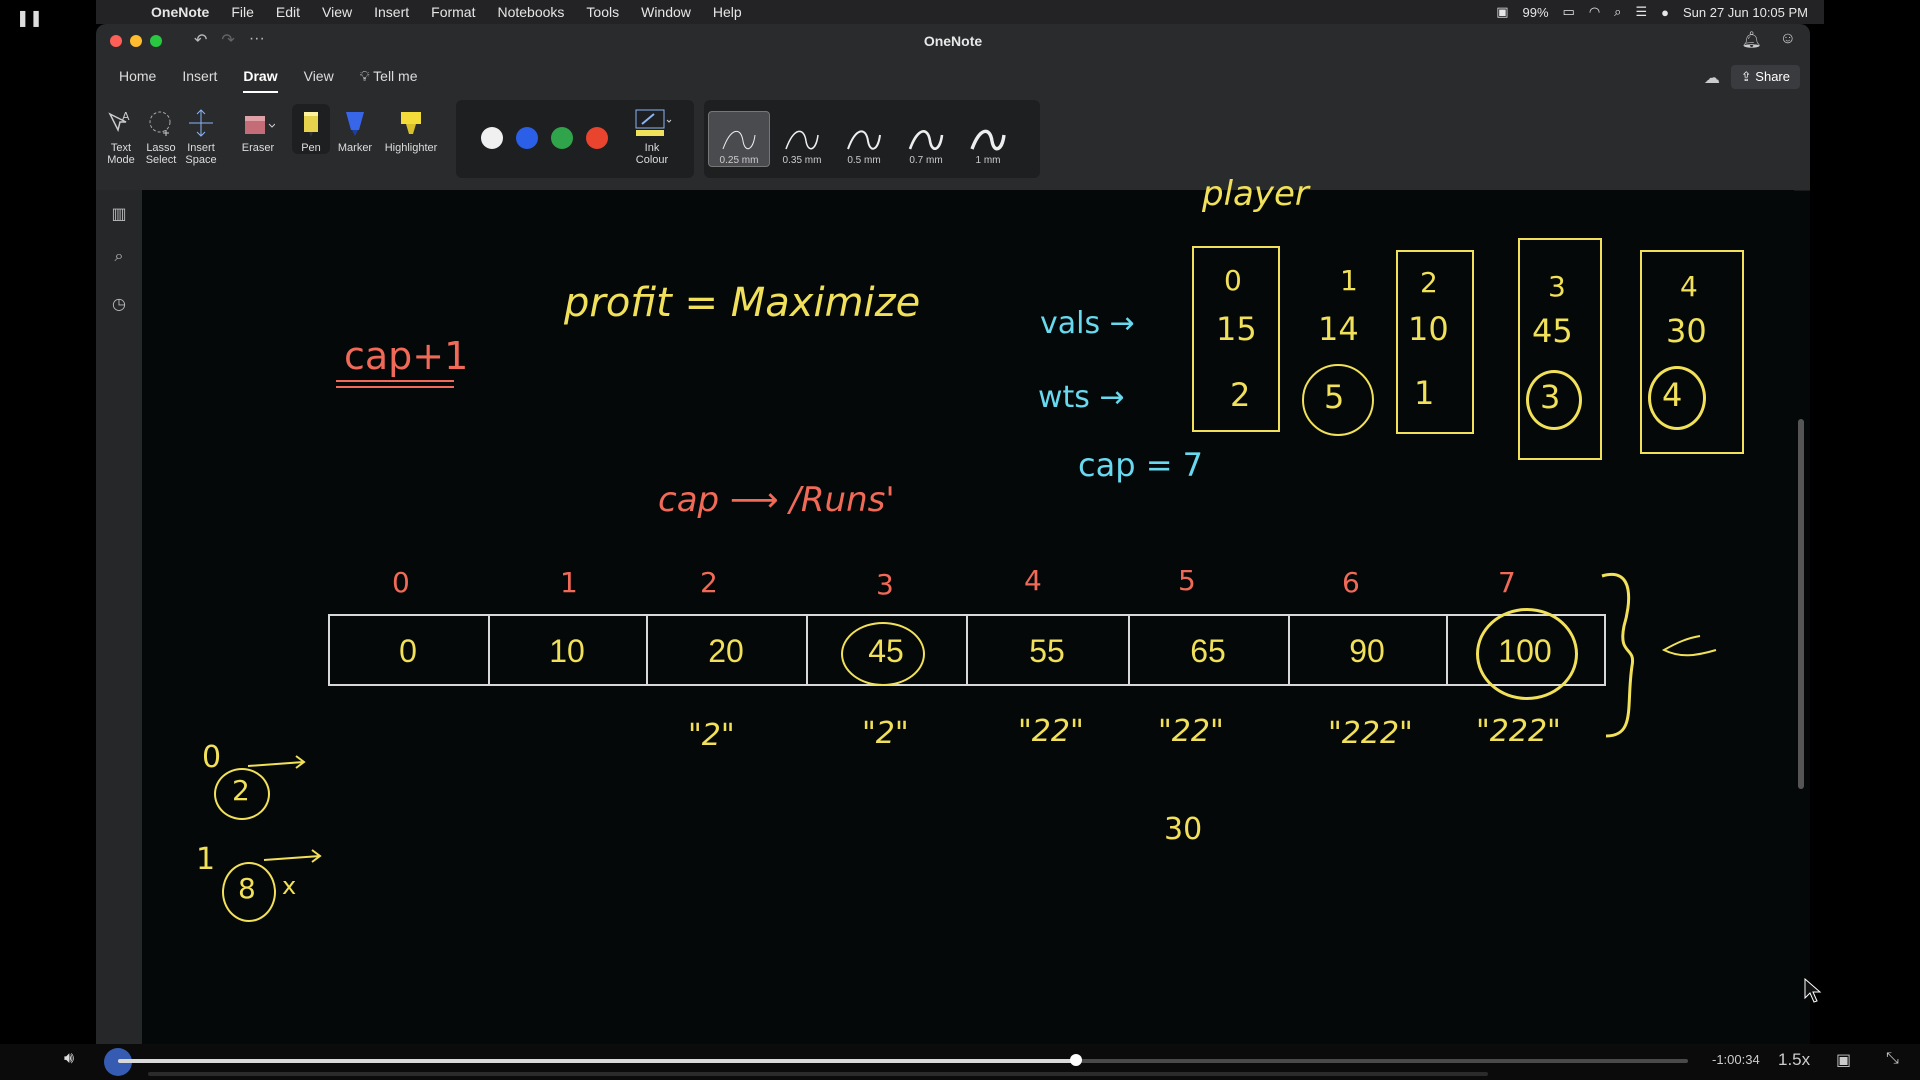 The height and width of the screenshot is (1080, 1920). I want to click on menu-edit: Edit, so click(288, 12).